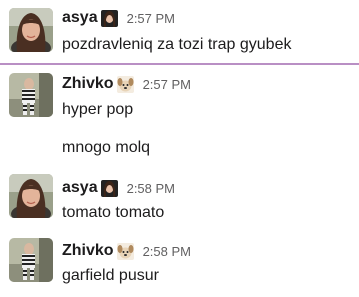 Image resolution: width=359 pixels, height=297 pixels. I want to click on message-header: asya 2:58 PM, so click(118, 188).